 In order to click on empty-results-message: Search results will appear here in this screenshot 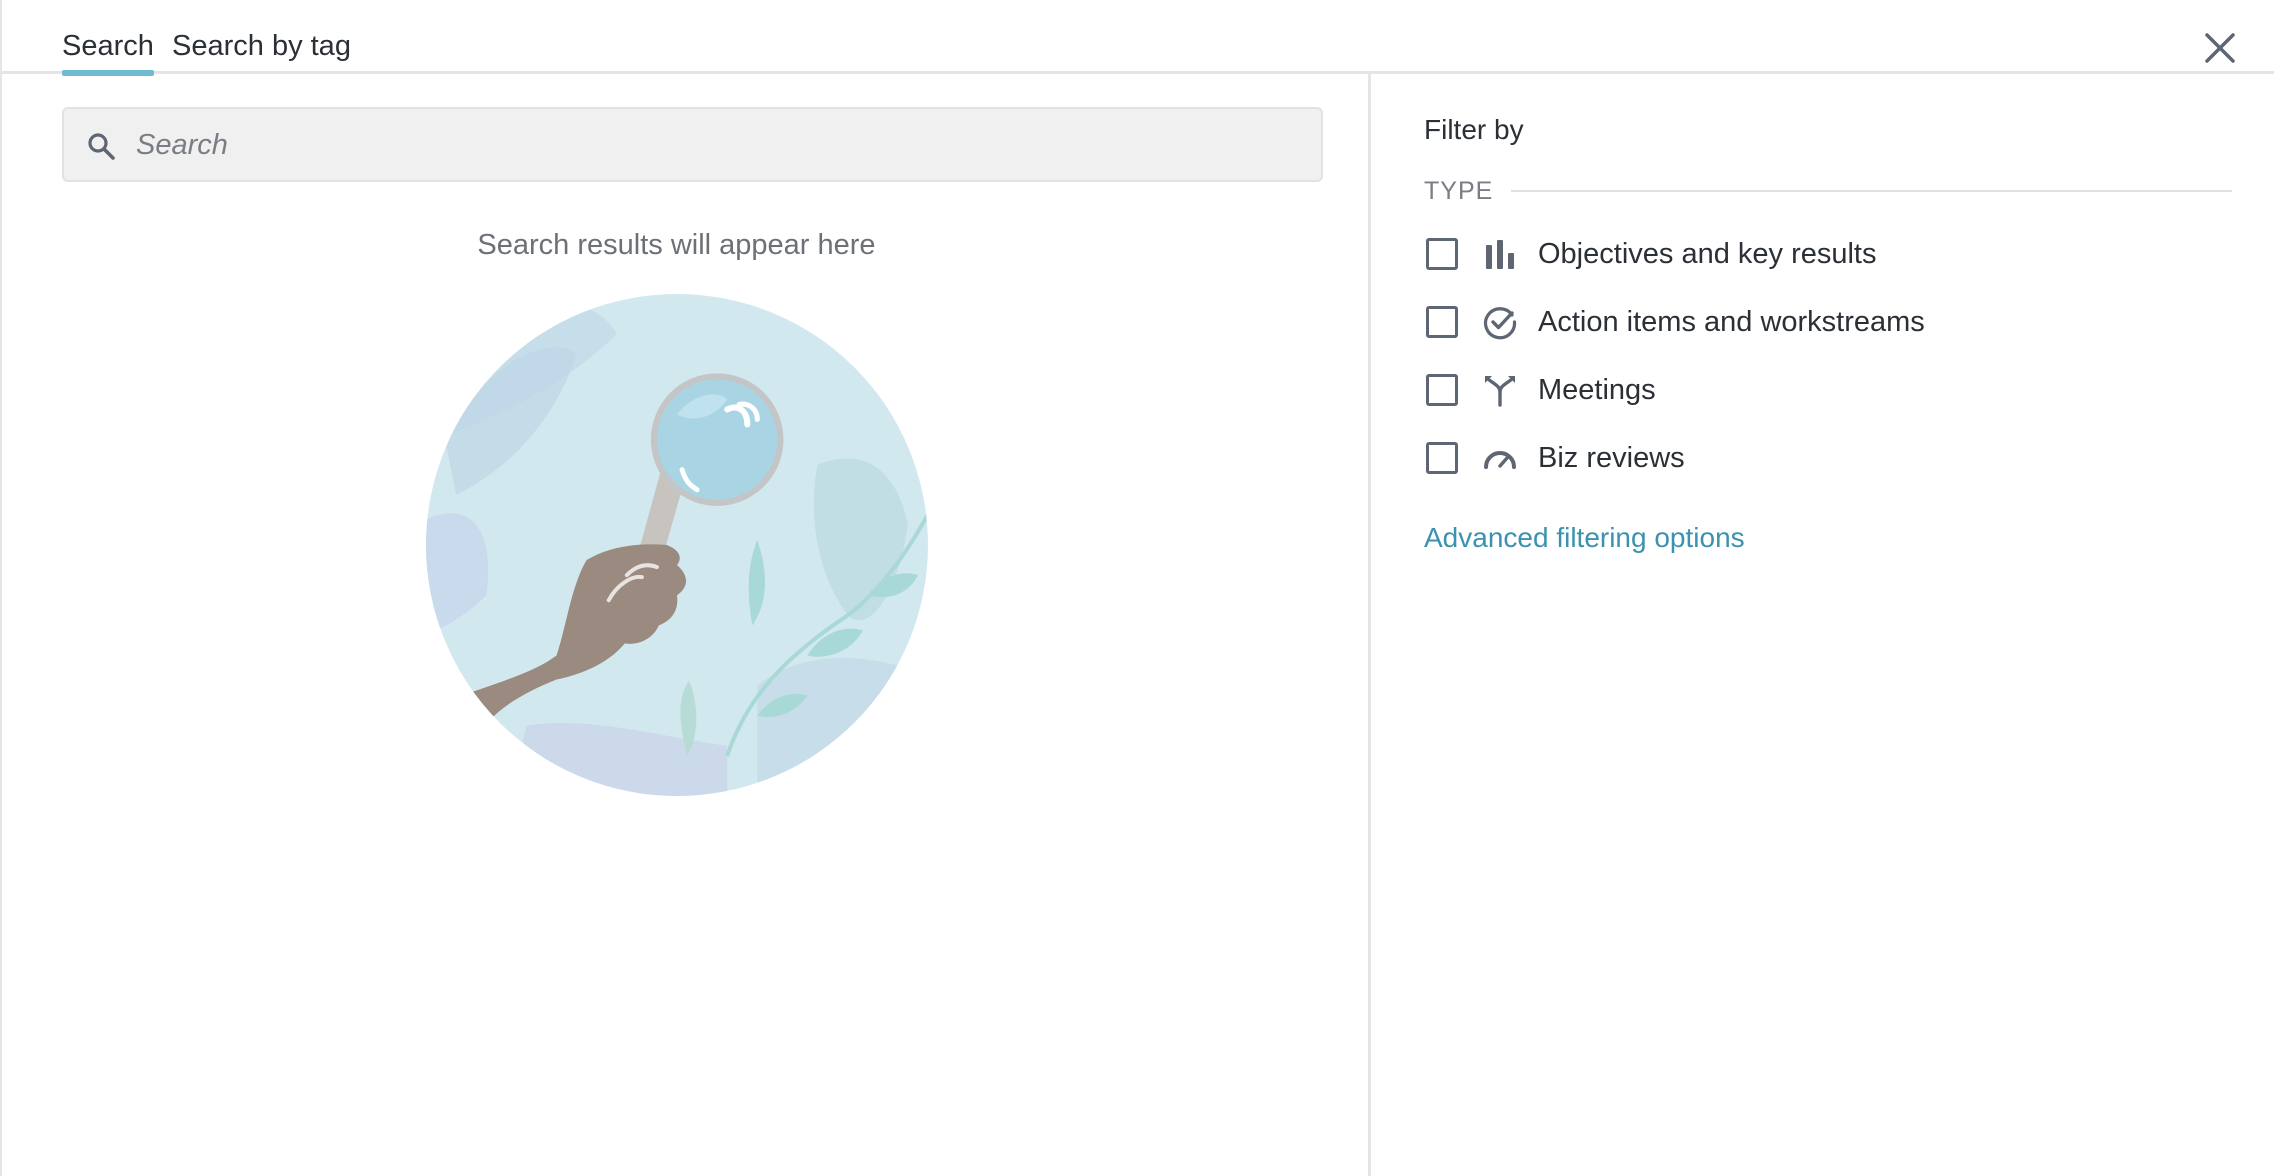, I will do `click(676, 245)`.